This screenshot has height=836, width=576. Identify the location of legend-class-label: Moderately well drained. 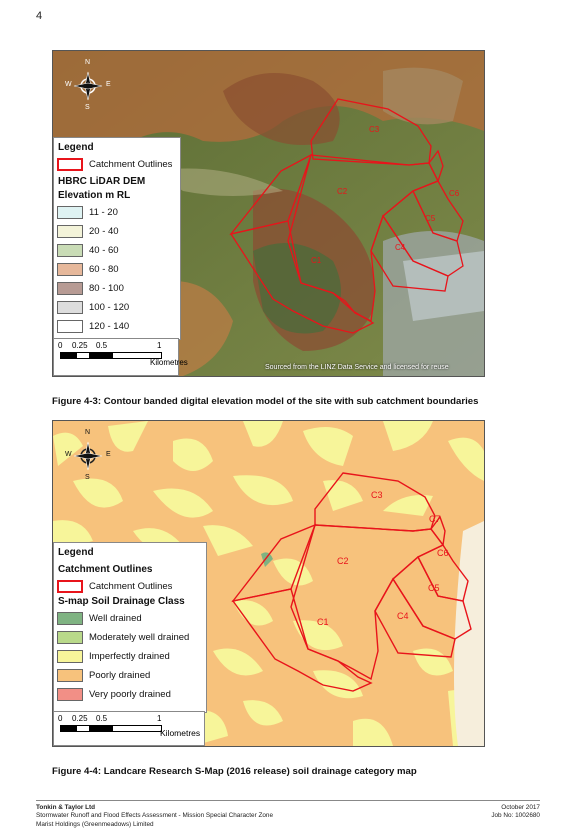
(139, 637).